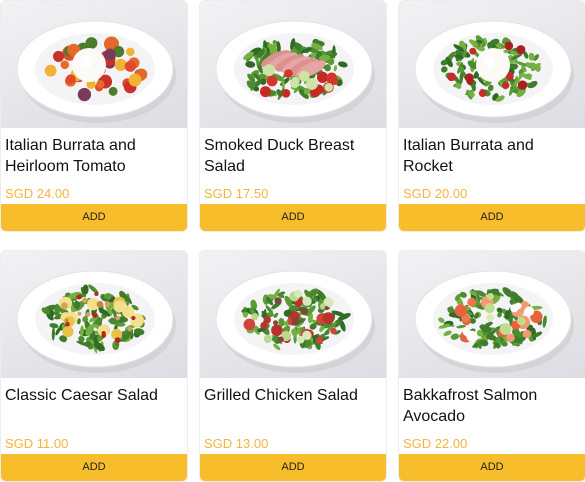 The image size is (585, 482). What do you see at coordinates (279, 156) in the screenshot?
I see `dish-name: Smoked Duck Breast Salad` at bounding box center [279, 156].